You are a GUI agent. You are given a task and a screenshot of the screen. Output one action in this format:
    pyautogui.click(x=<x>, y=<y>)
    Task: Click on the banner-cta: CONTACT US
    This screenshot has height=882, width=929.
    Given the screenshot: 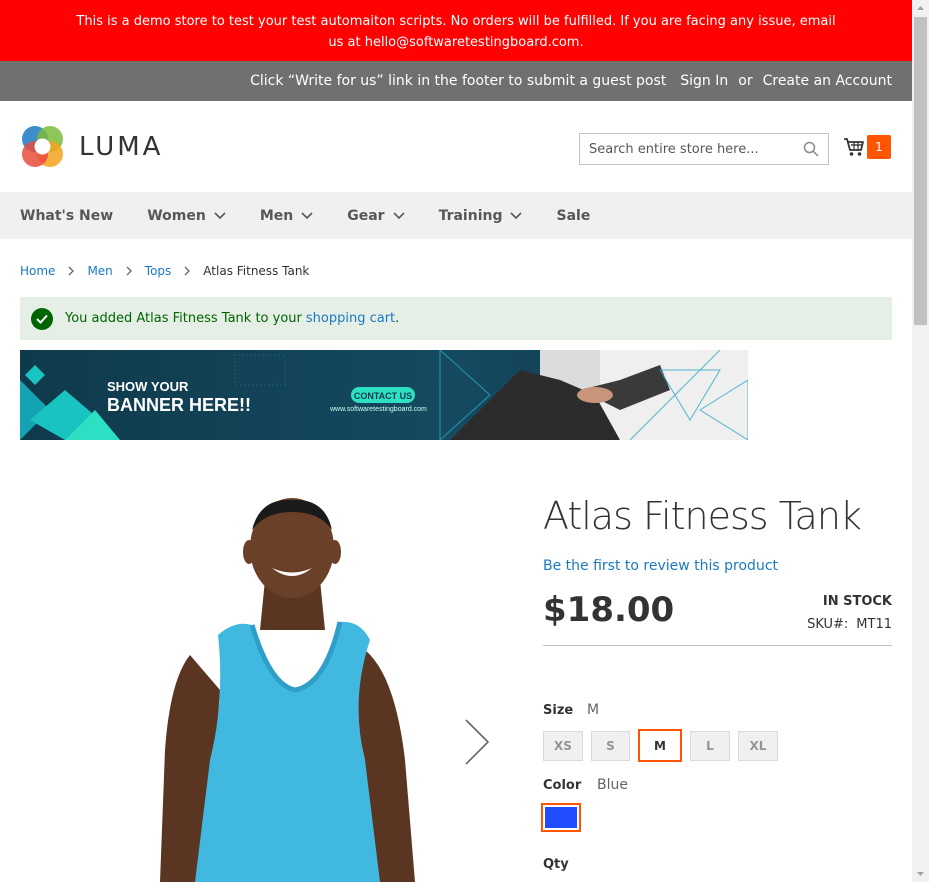 What is the action you would take?
    pyautogui.click(x=383, y=396)
    